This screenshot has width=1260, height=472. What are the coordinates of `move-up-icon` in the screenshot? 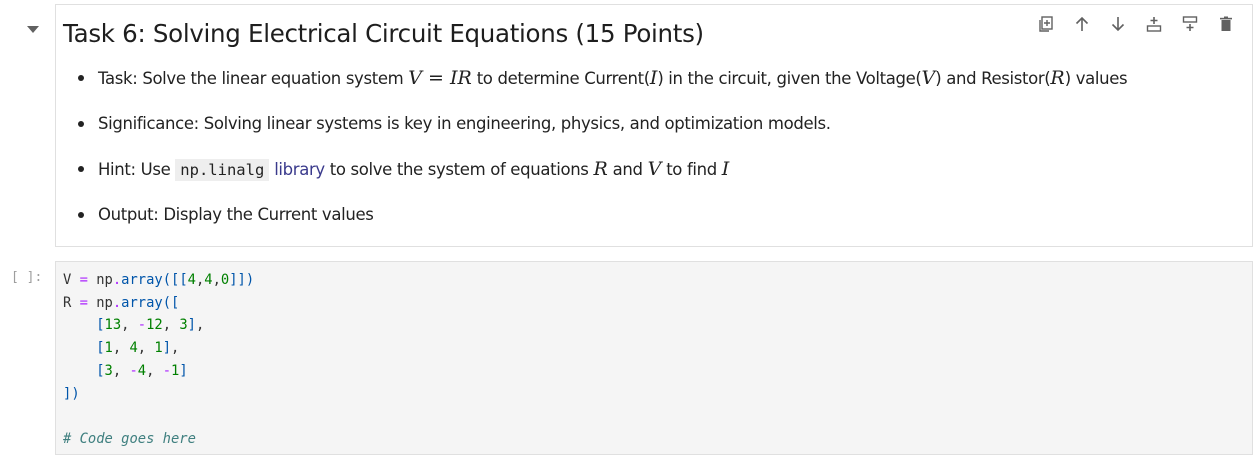 It's located at (1082, 24).